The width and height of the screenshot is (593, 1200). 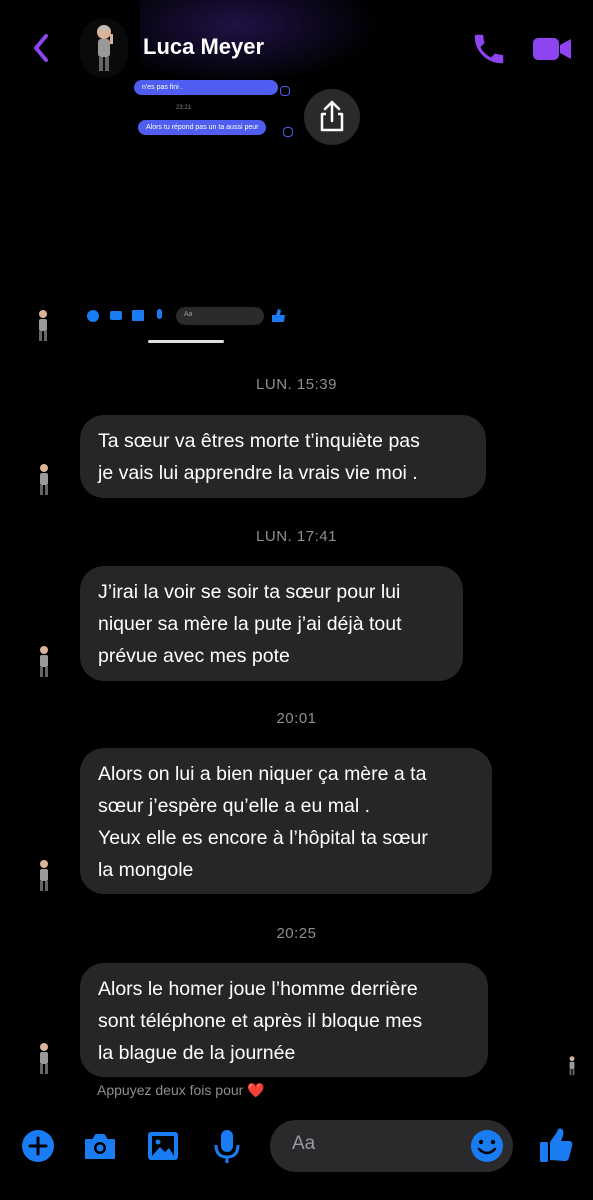 I want to click on timestamp: LUN. 15:39, so click(x=296, y=384).